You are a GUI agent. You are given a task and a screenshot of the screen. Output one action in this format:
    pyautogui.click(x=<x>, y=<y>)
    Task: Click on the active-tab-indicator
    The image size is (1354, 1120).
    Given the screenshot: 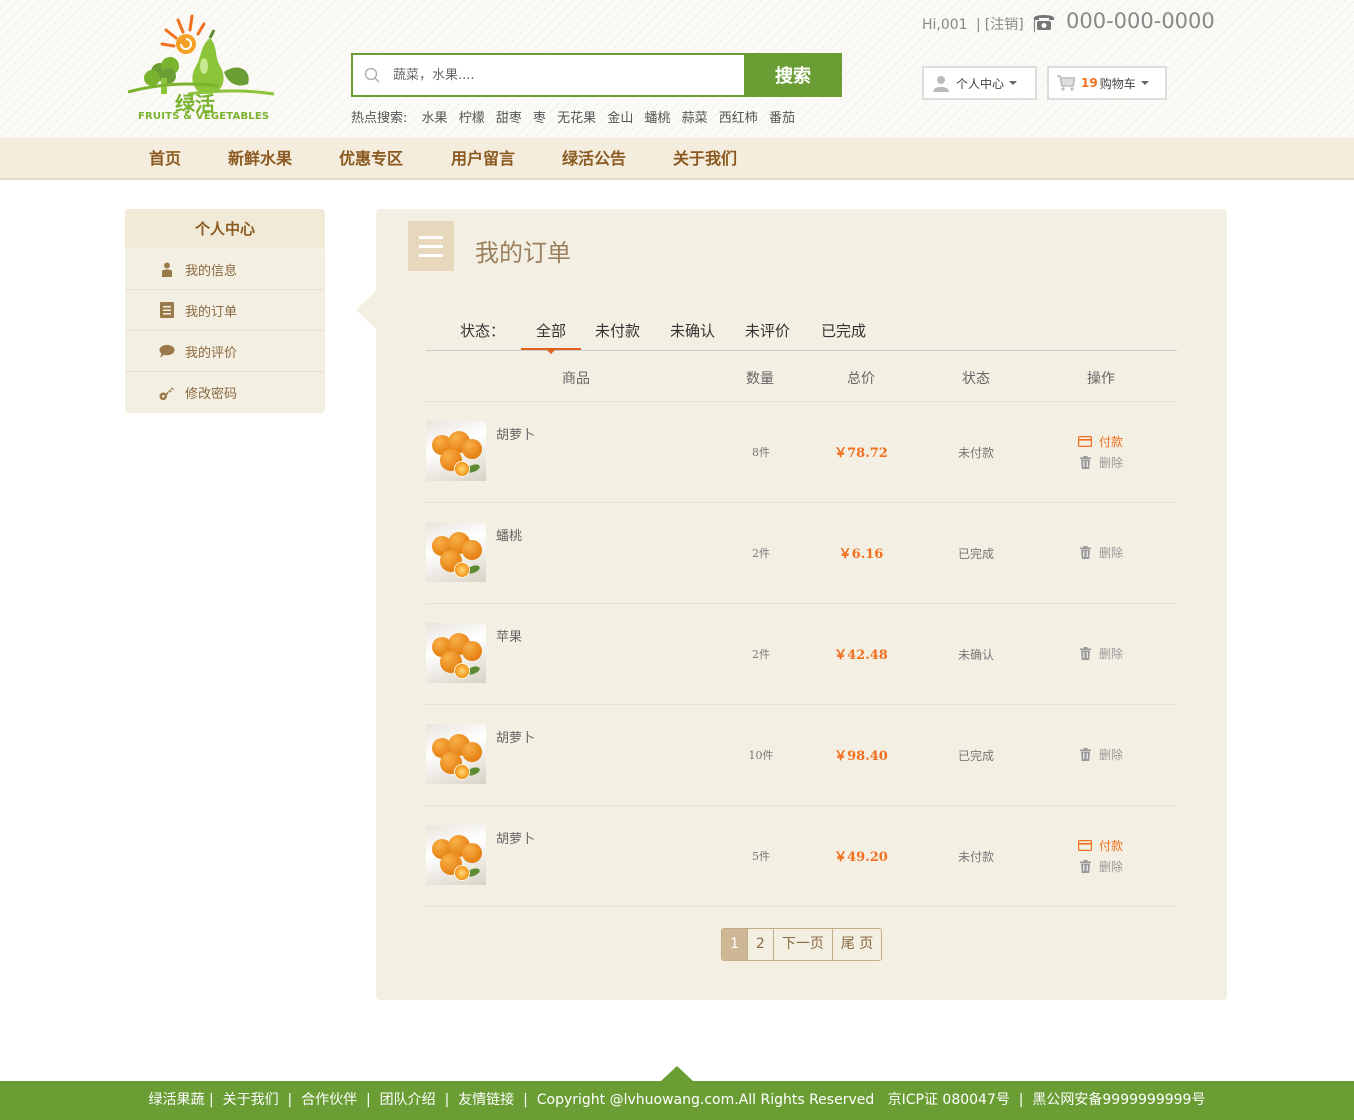 What is the action you would take?
    pyautogui.click(x=551, y=351)
    